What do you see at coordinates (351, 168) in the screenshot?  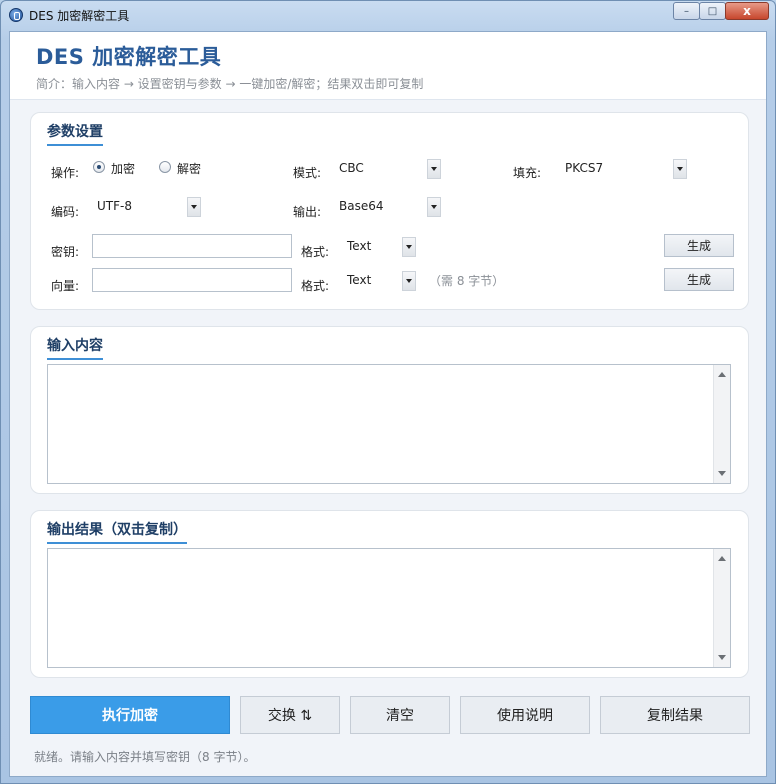 I see `mode-value: CBC` at bounding box center [351, 168].